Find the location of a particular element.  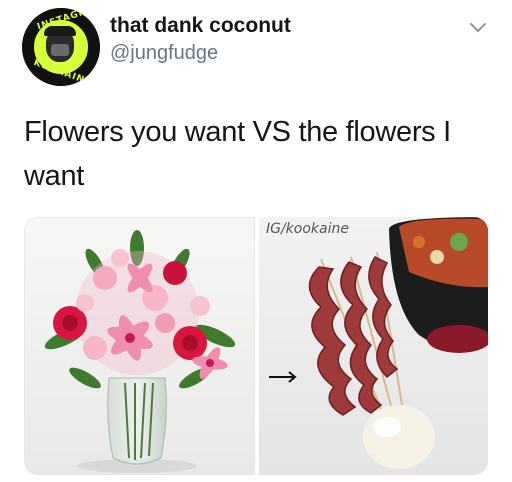

chevron-down-icon is located at coordinates (478, 28).